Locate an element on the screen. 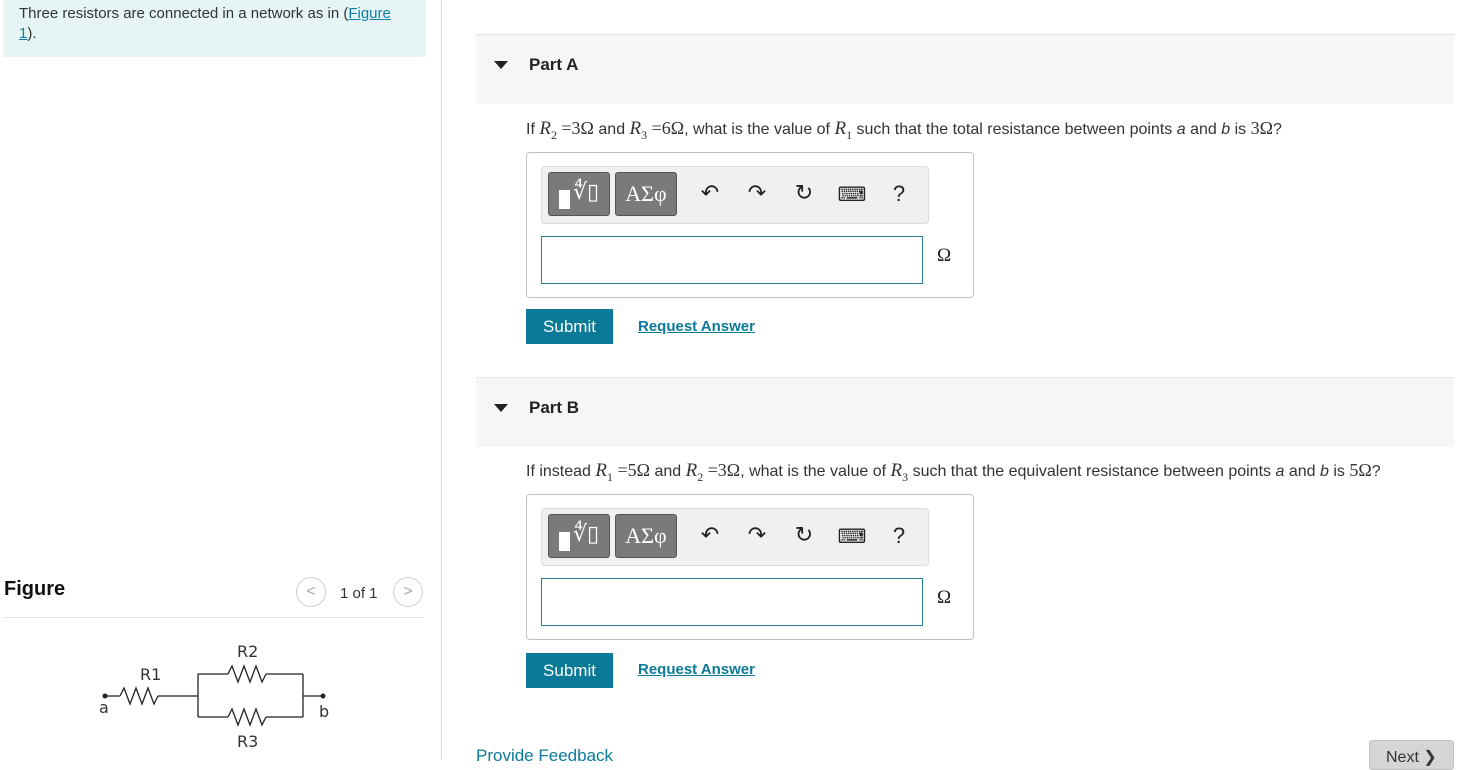 The width and height of the screenshot is (1473, 770). part-b-unit: Ω is located at coordinates (944, 597).